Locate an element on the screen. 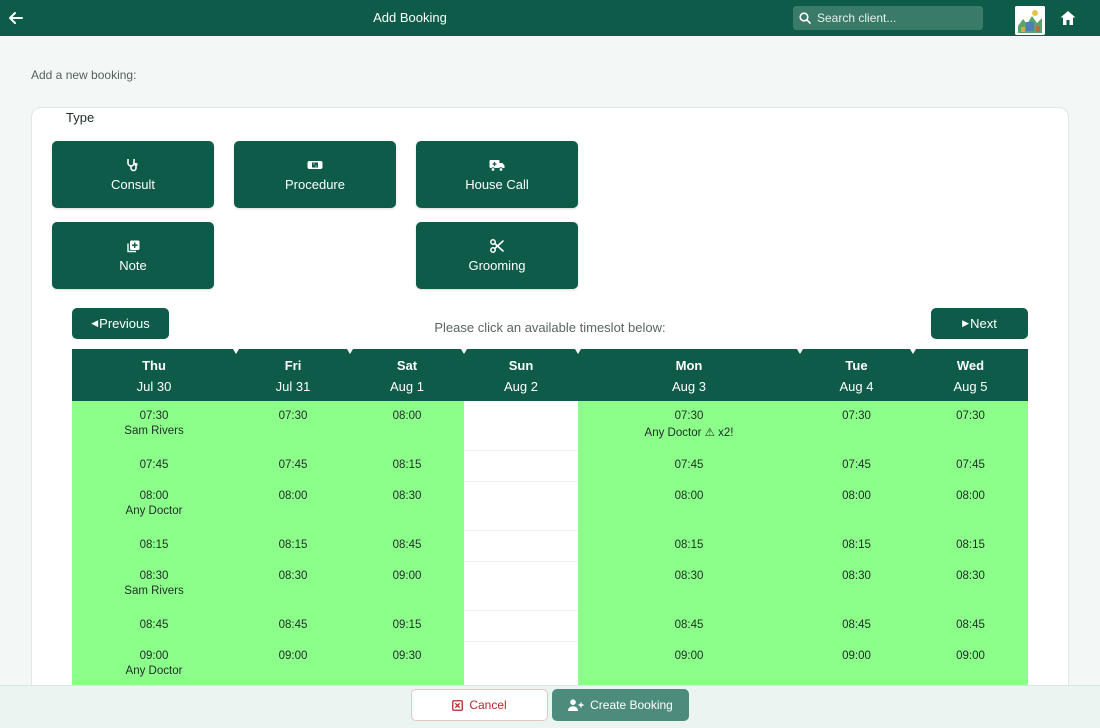  previous-label: Previous is located at coordinates (124, 323).